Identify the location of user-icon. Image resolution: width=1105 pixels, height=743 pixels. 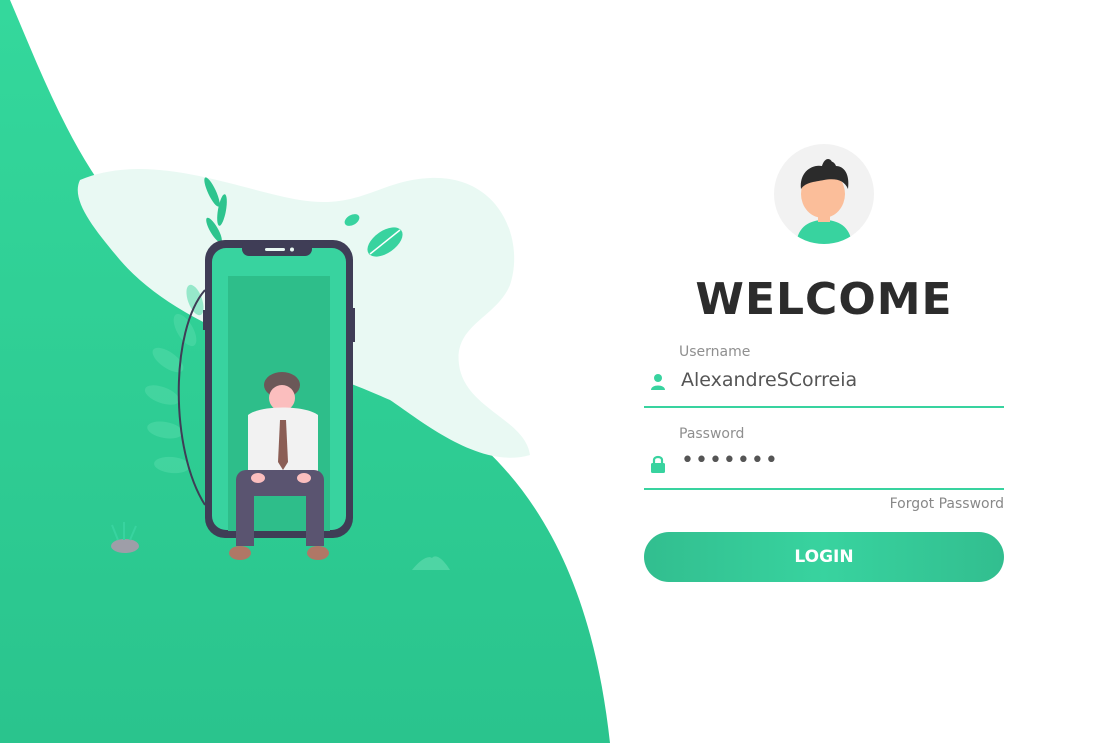
(658, 382).